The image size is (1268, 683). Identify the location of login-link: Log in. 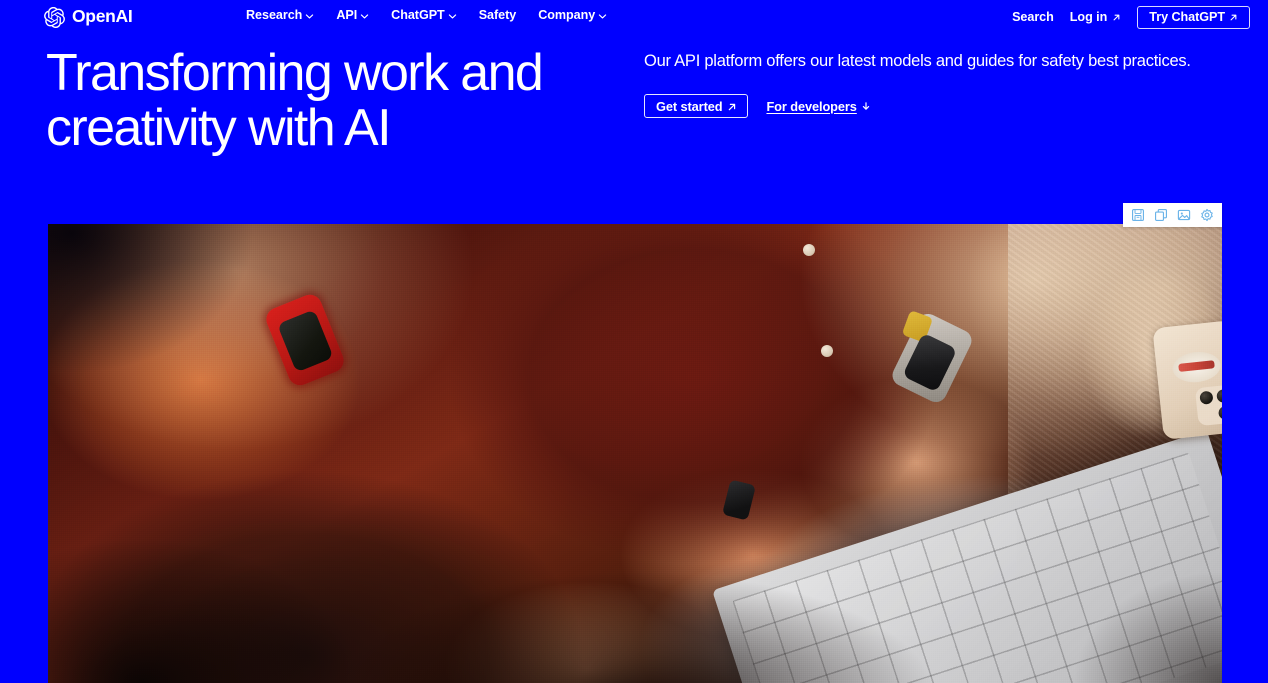
(1095, 17).